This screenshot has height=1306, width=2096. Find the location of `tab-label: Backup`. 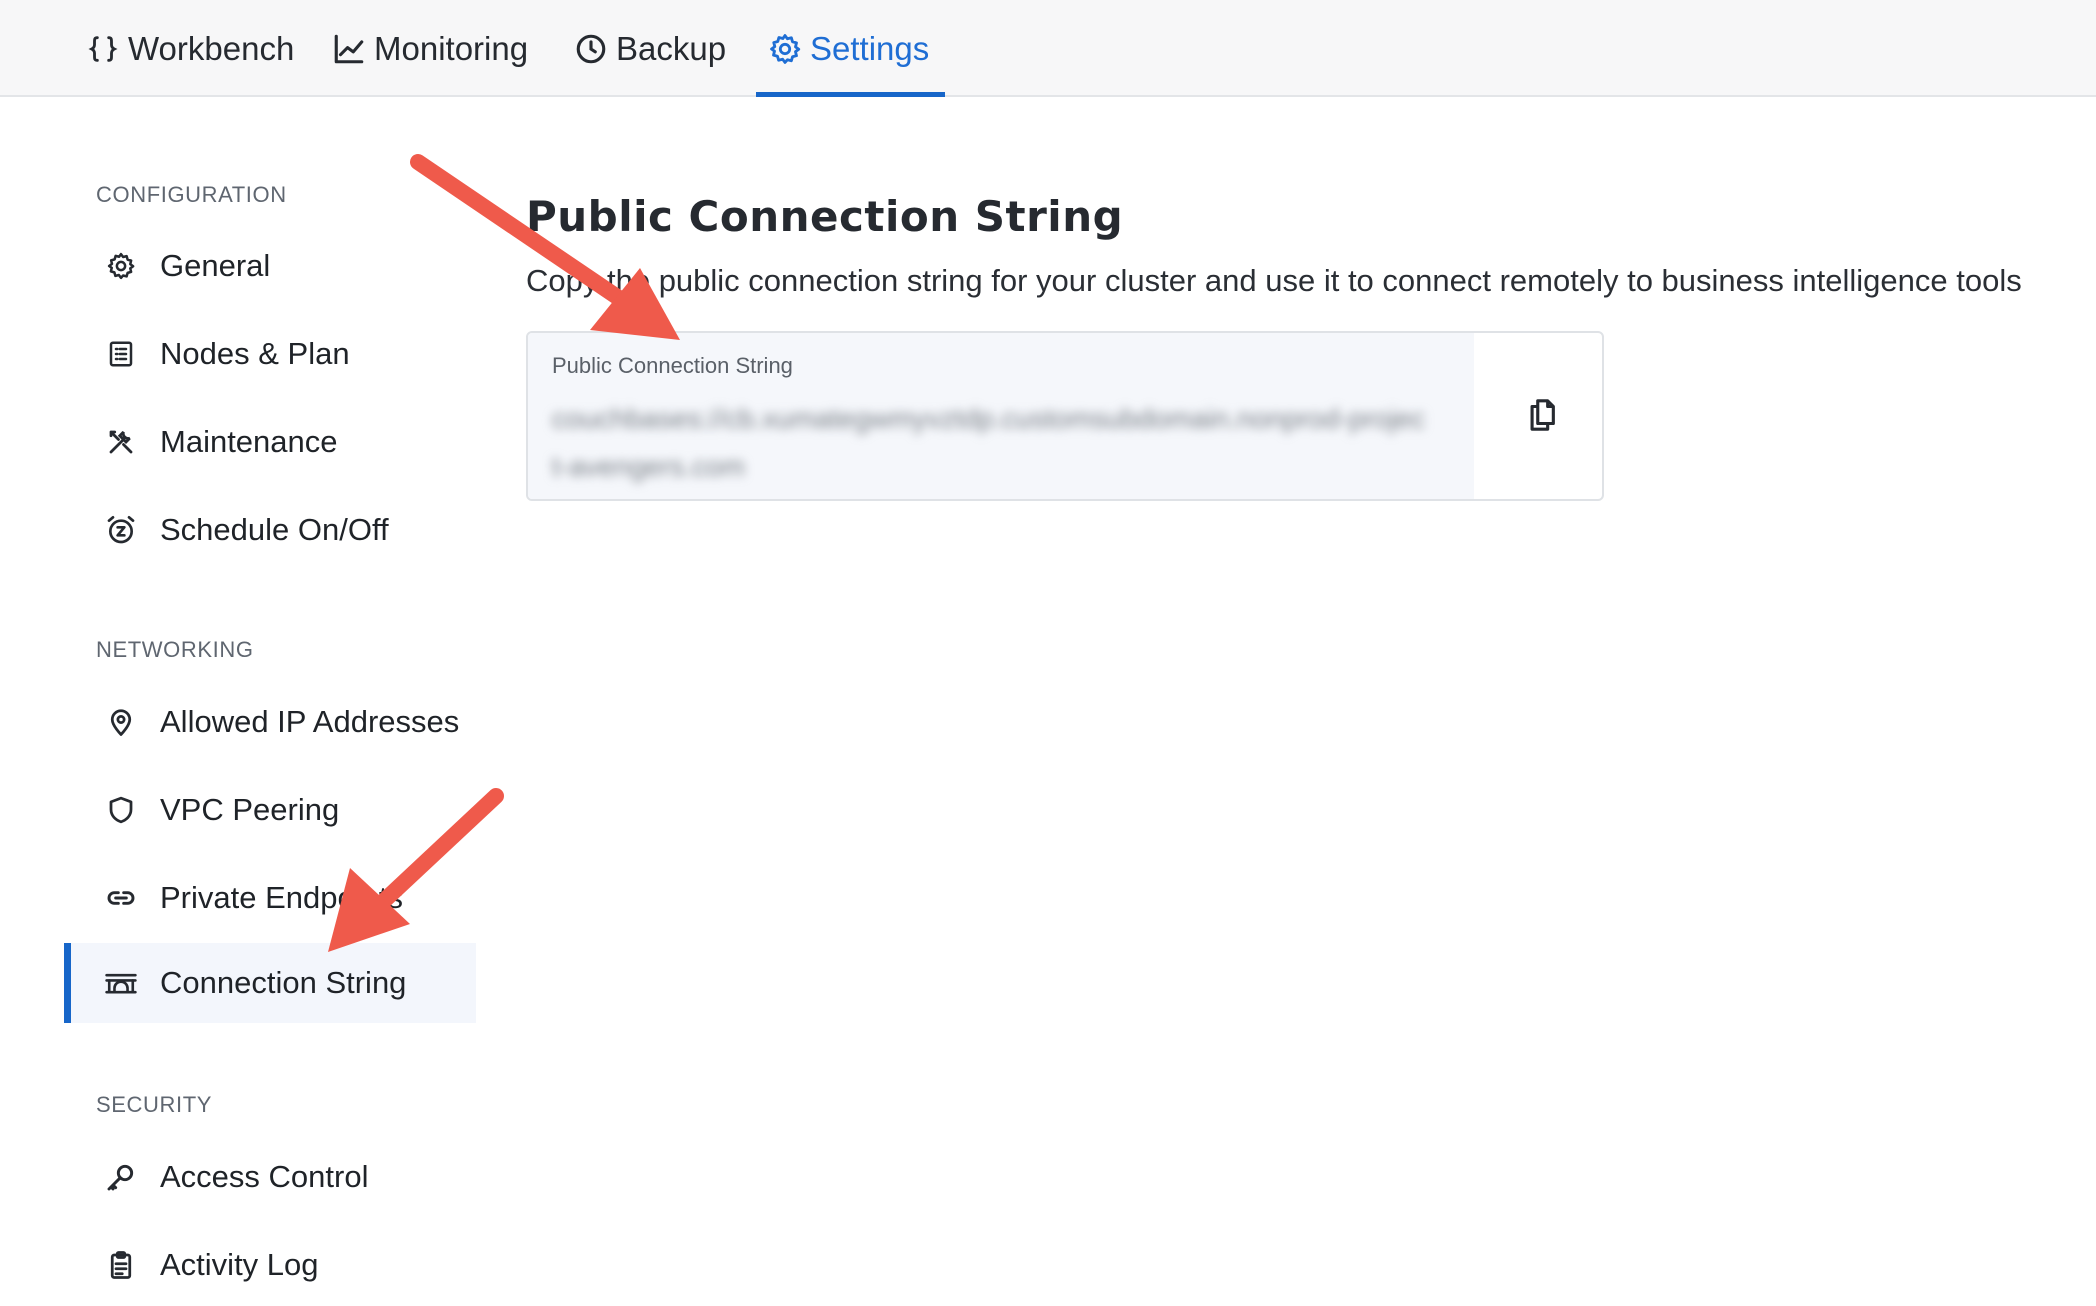

tab-label: Backup is located at coordinates (671, 48).